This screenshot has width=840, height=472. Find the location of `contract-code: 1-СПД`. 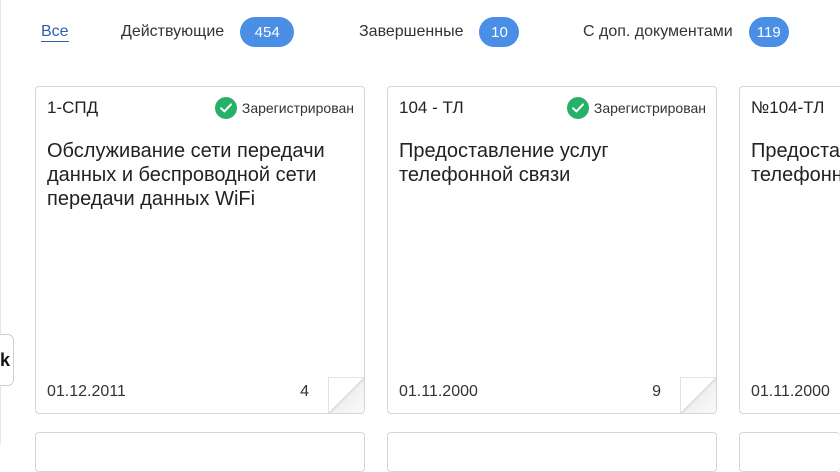

contract-code: 1-СПД is located at coordinates (73, 107).